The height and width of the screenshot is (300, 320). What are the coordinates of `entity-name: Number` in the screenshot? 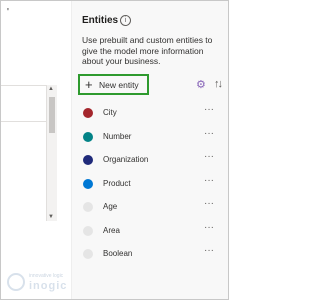 It's located at (117, 136).